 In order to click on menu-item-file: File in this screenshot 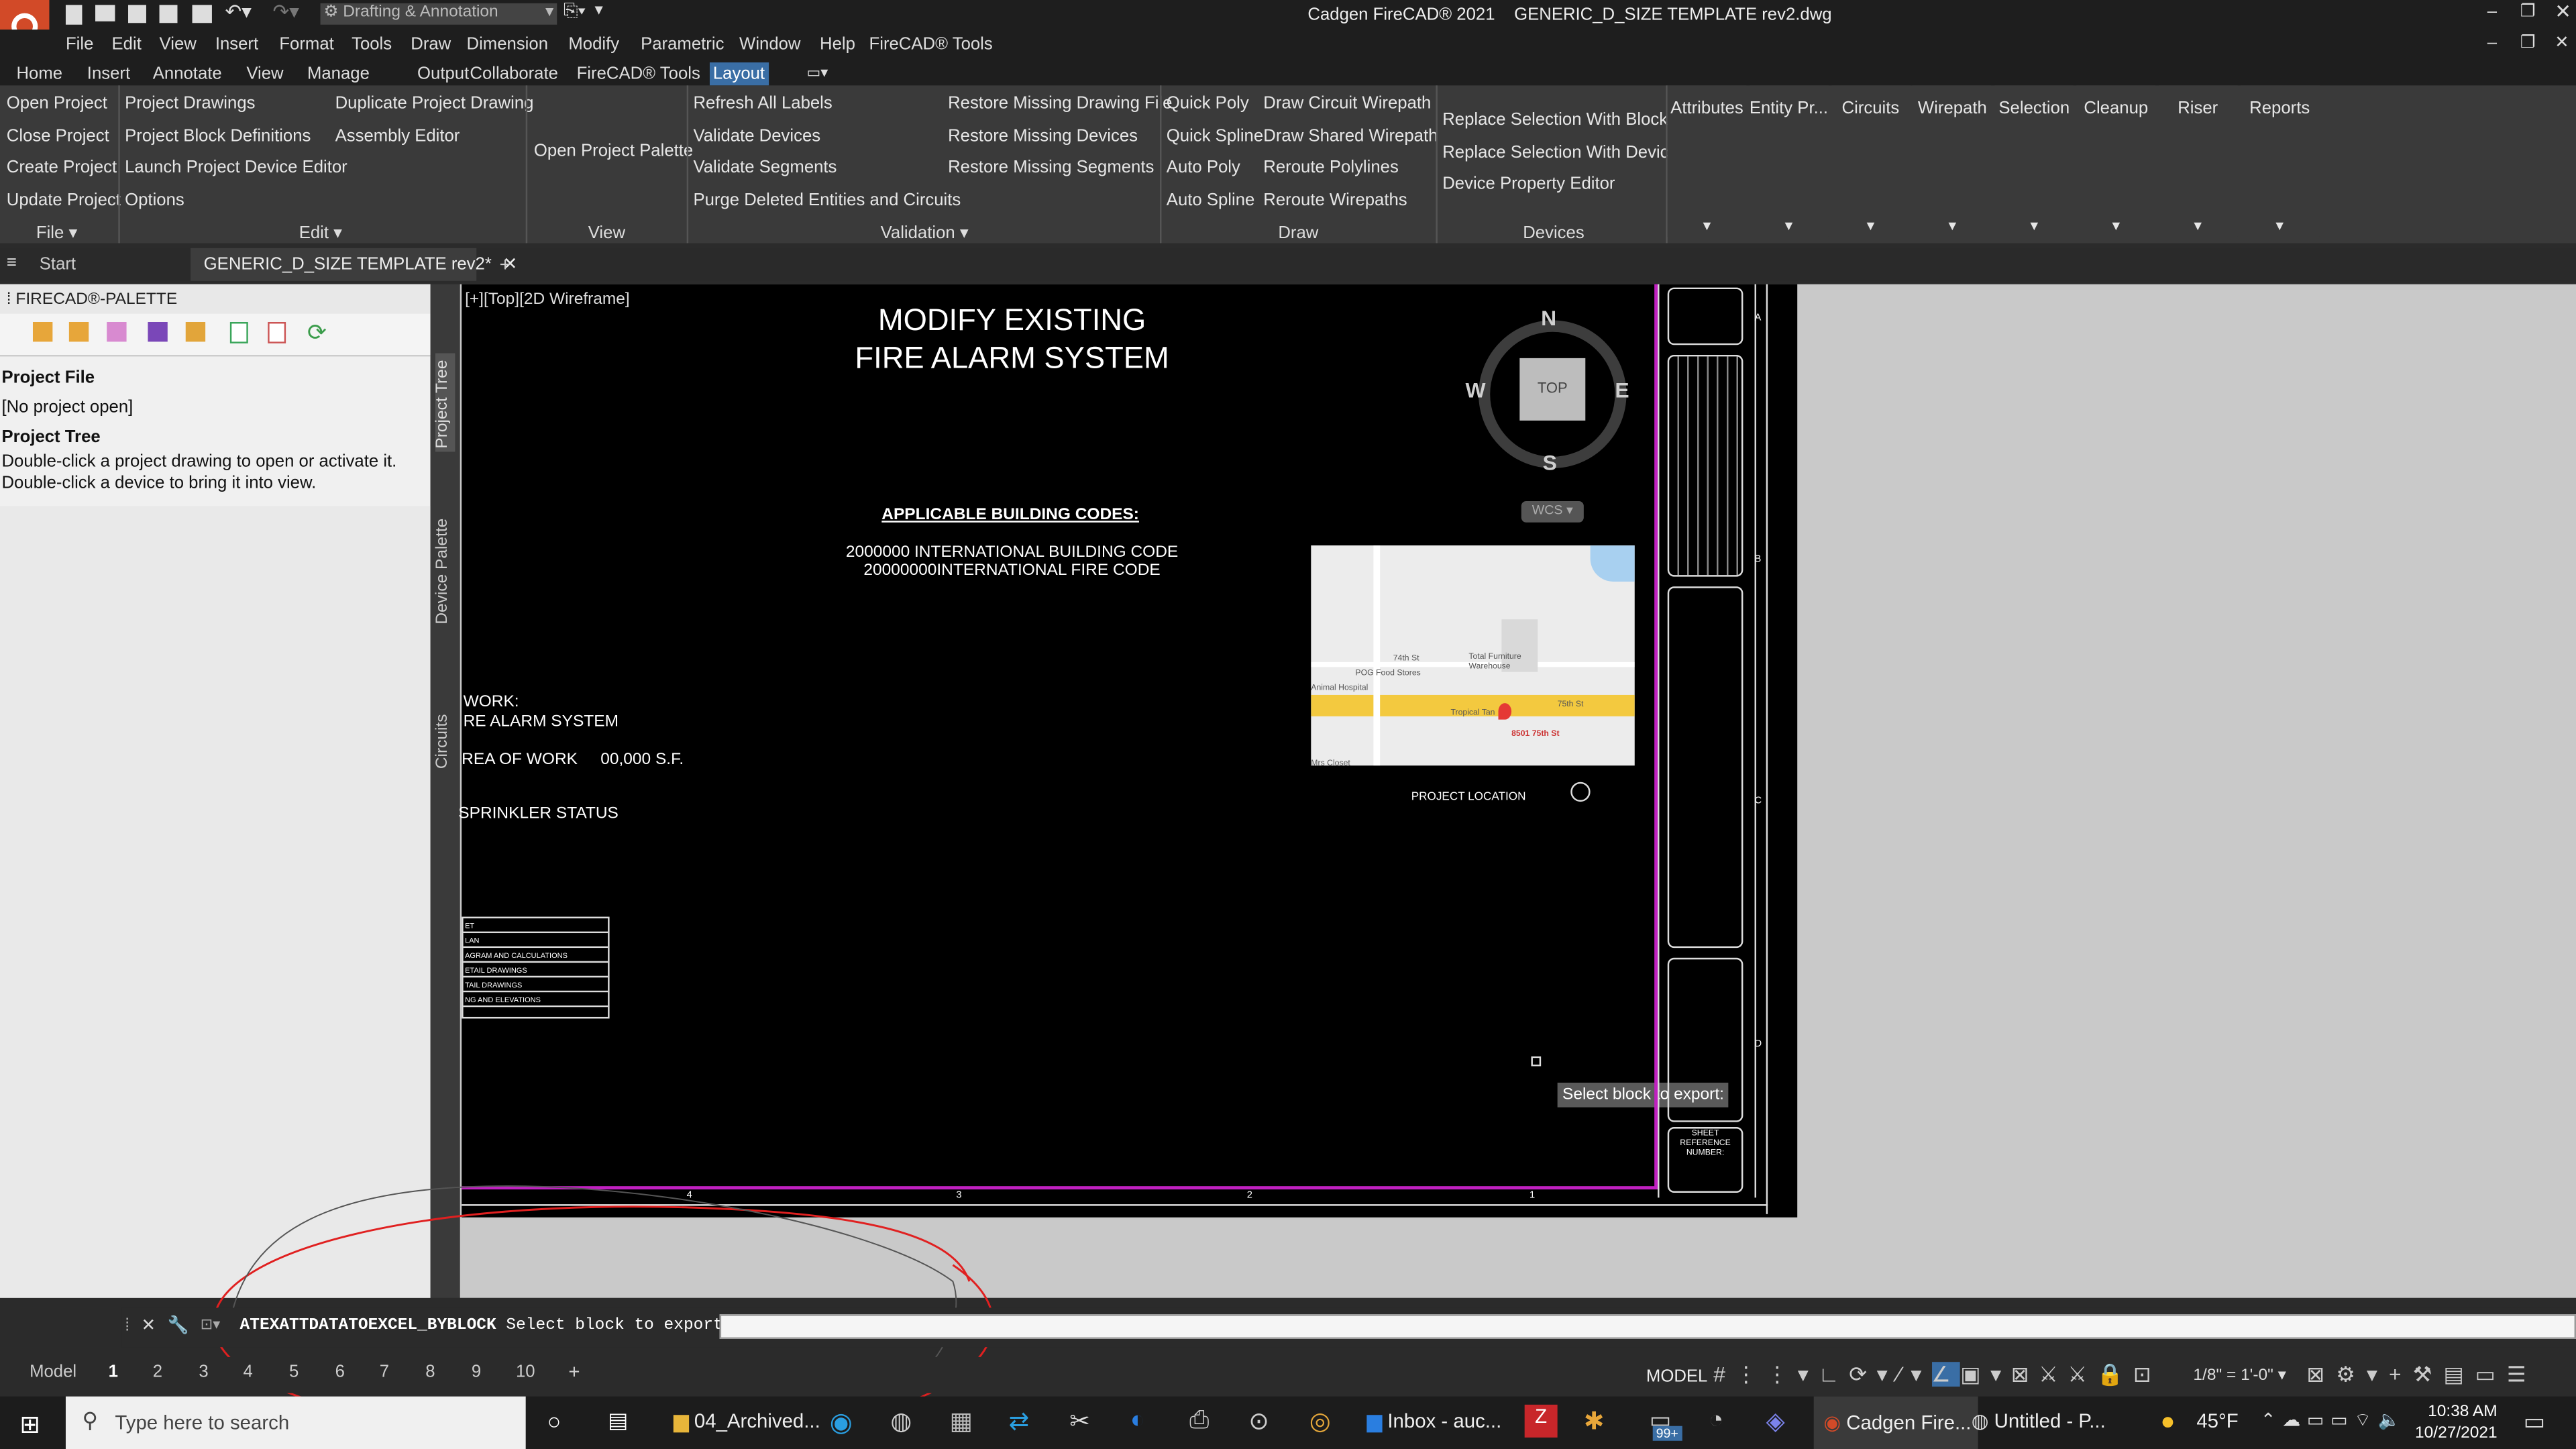, I will do `click(79, 44)`.